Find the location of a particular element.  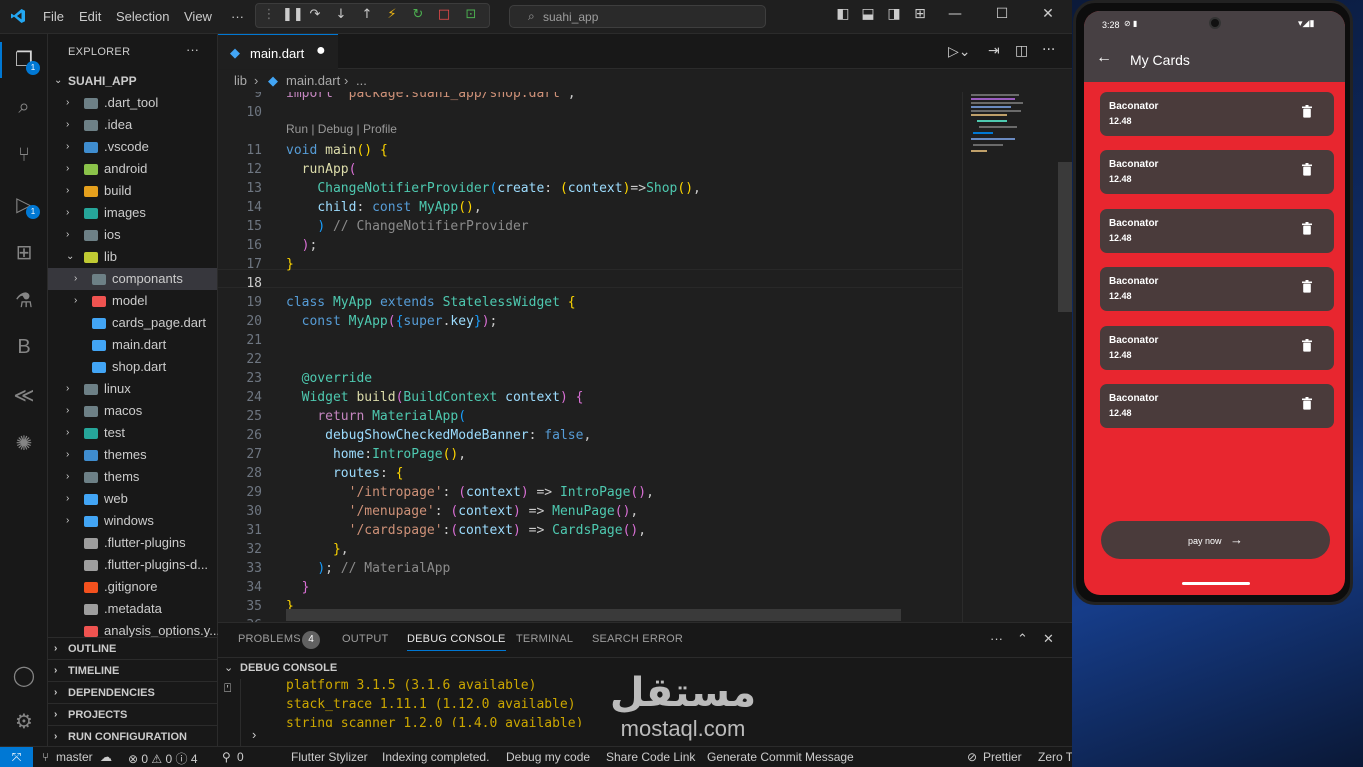

tab-output: OUTPUT is located at coordinates (365, 639).